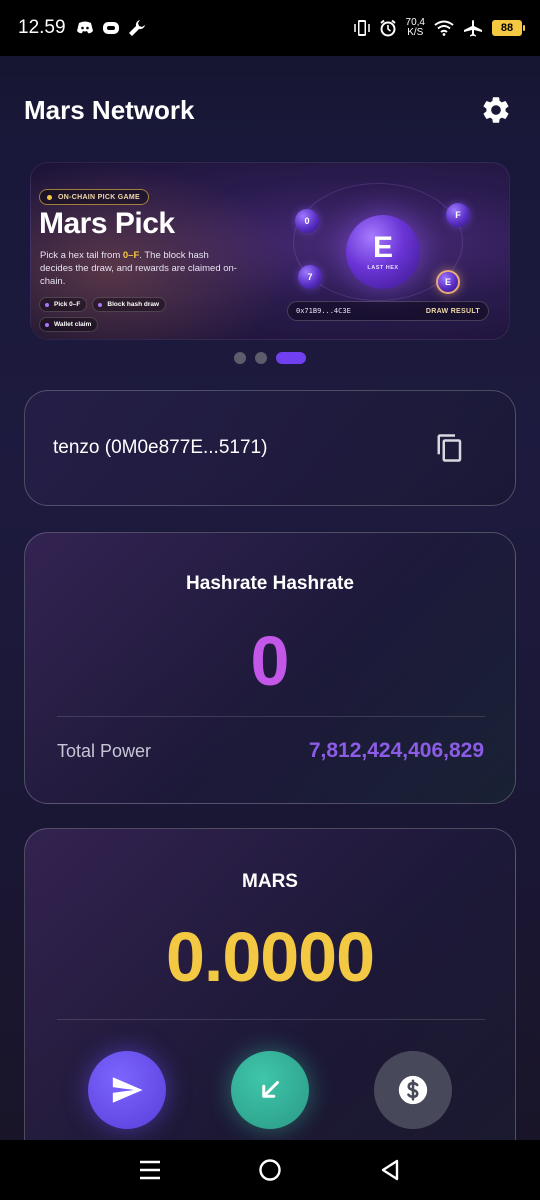 This screenshot has height=1200, width=540. Describe the element at coordinates (270, 881) in the screenshot. I see `mars-title: MARS` at that location.